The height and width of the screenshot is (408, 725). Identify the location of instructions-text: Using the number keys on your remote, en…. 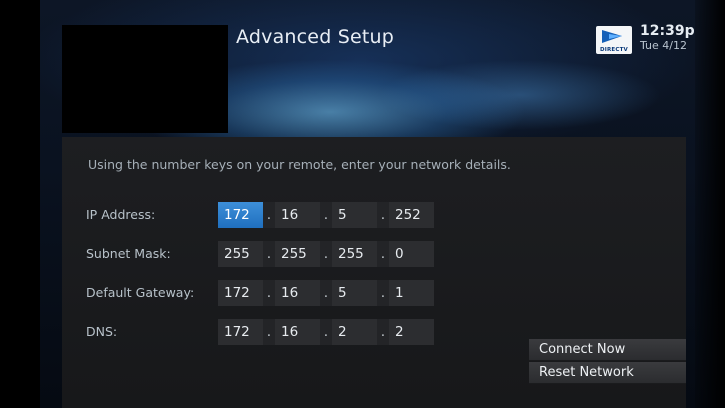
(299, 164).